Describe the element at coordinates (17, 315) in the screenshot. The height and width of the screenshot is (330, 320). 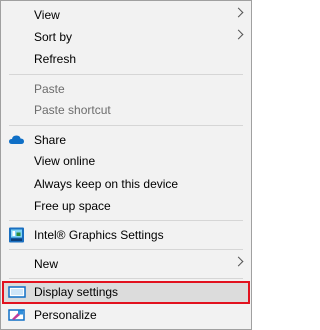
I see `personalize-icon` at that location.